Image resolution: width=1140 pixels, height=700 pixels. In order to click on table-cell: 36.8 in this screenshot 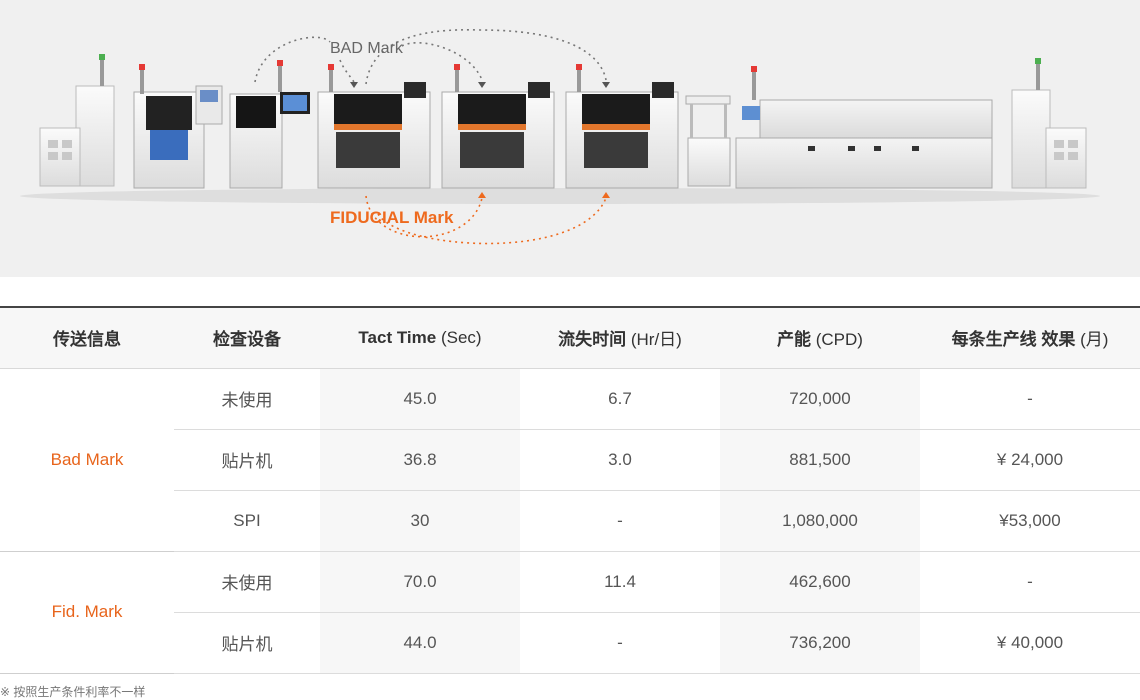, I will do `click(420, 460)`.